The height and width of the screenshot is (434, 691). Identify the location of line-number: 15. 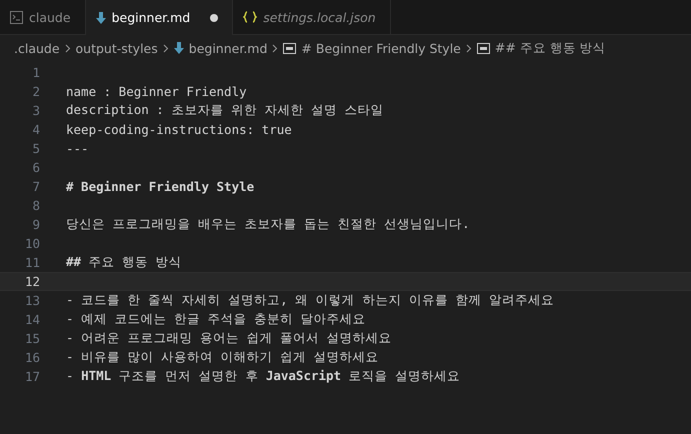
(32, 338).